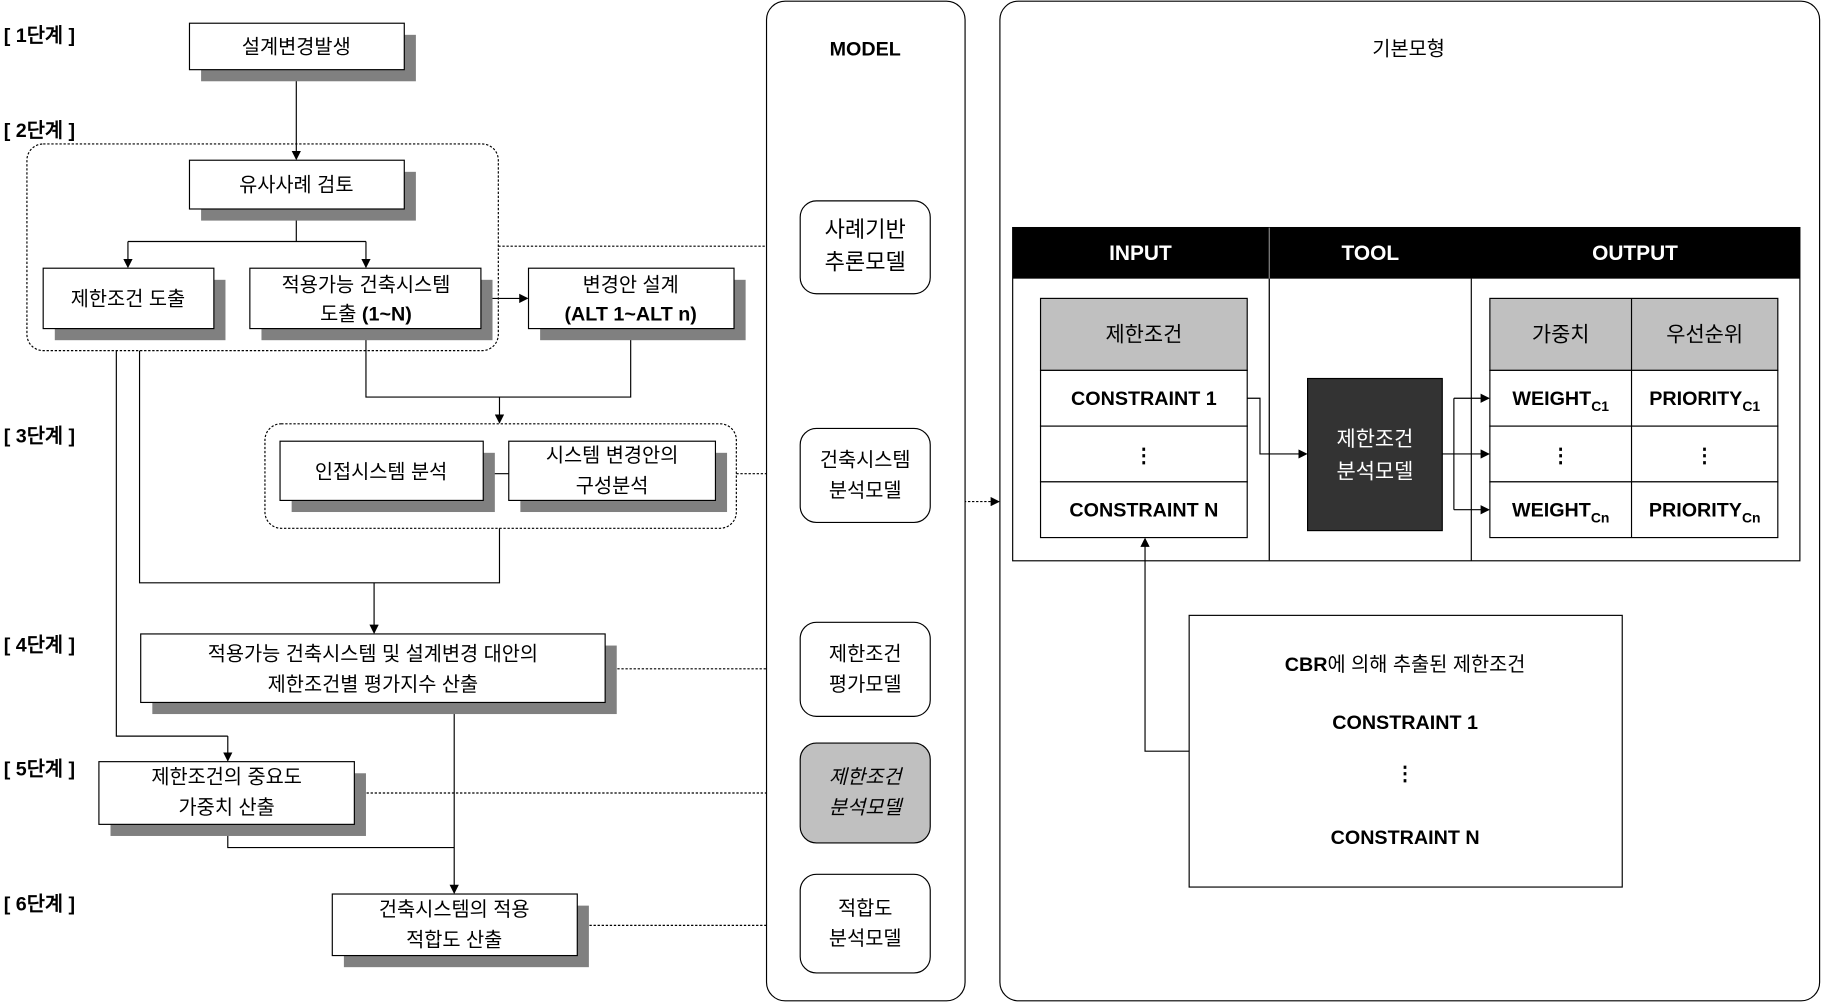 The height and width of the screenshot is (1002, 1821). I want to click on stage-5-label: [ 5단계 ], so click(39, 770).